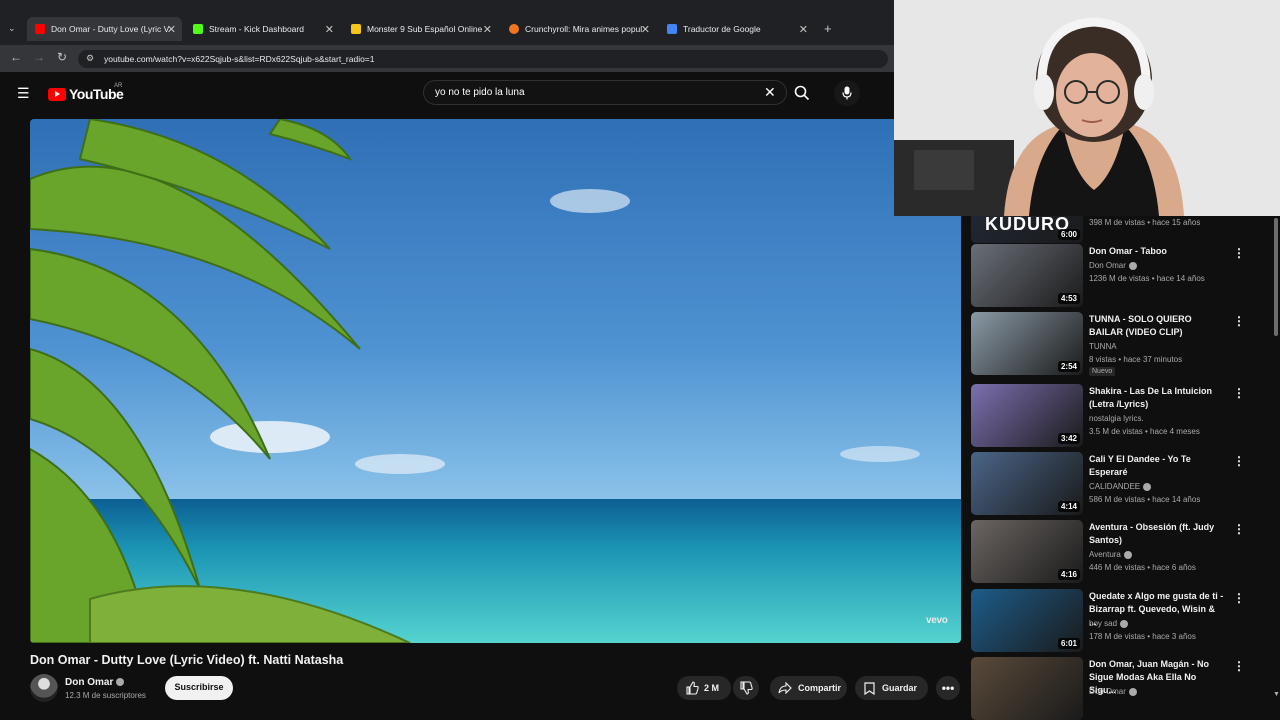 The image size is (1280, 720). Describe the element at coordinates (12, 28) in the screenshot. I see `tab-search-chevron-icon: ⌄` at that location.